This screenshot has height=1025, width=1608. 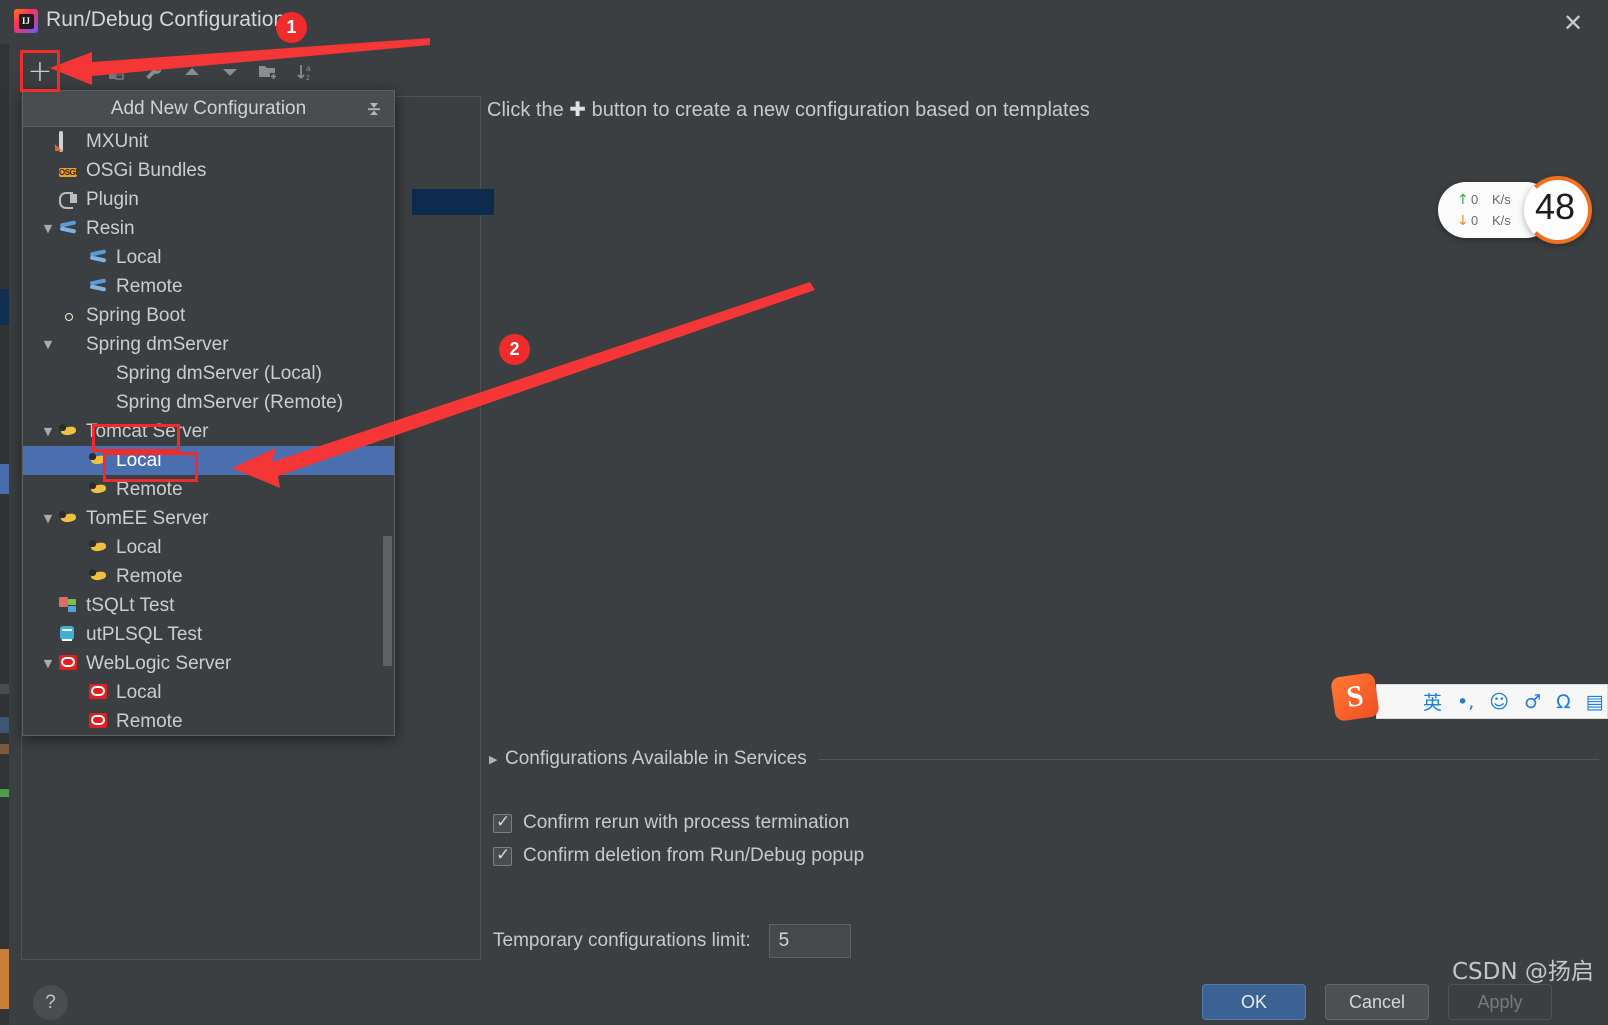 What do you see at coordinates (147, 518) in the screenshot?
I see `configuration-type-label: TomEE Server` at bounding box center [147, 518].